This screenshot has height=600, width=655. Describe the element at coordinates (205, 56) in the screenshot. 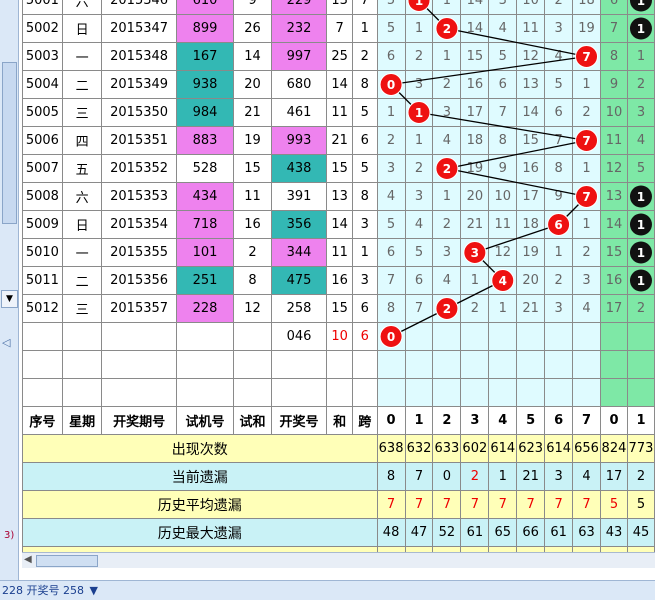

I see `trial-number-cell: 167` at that location.